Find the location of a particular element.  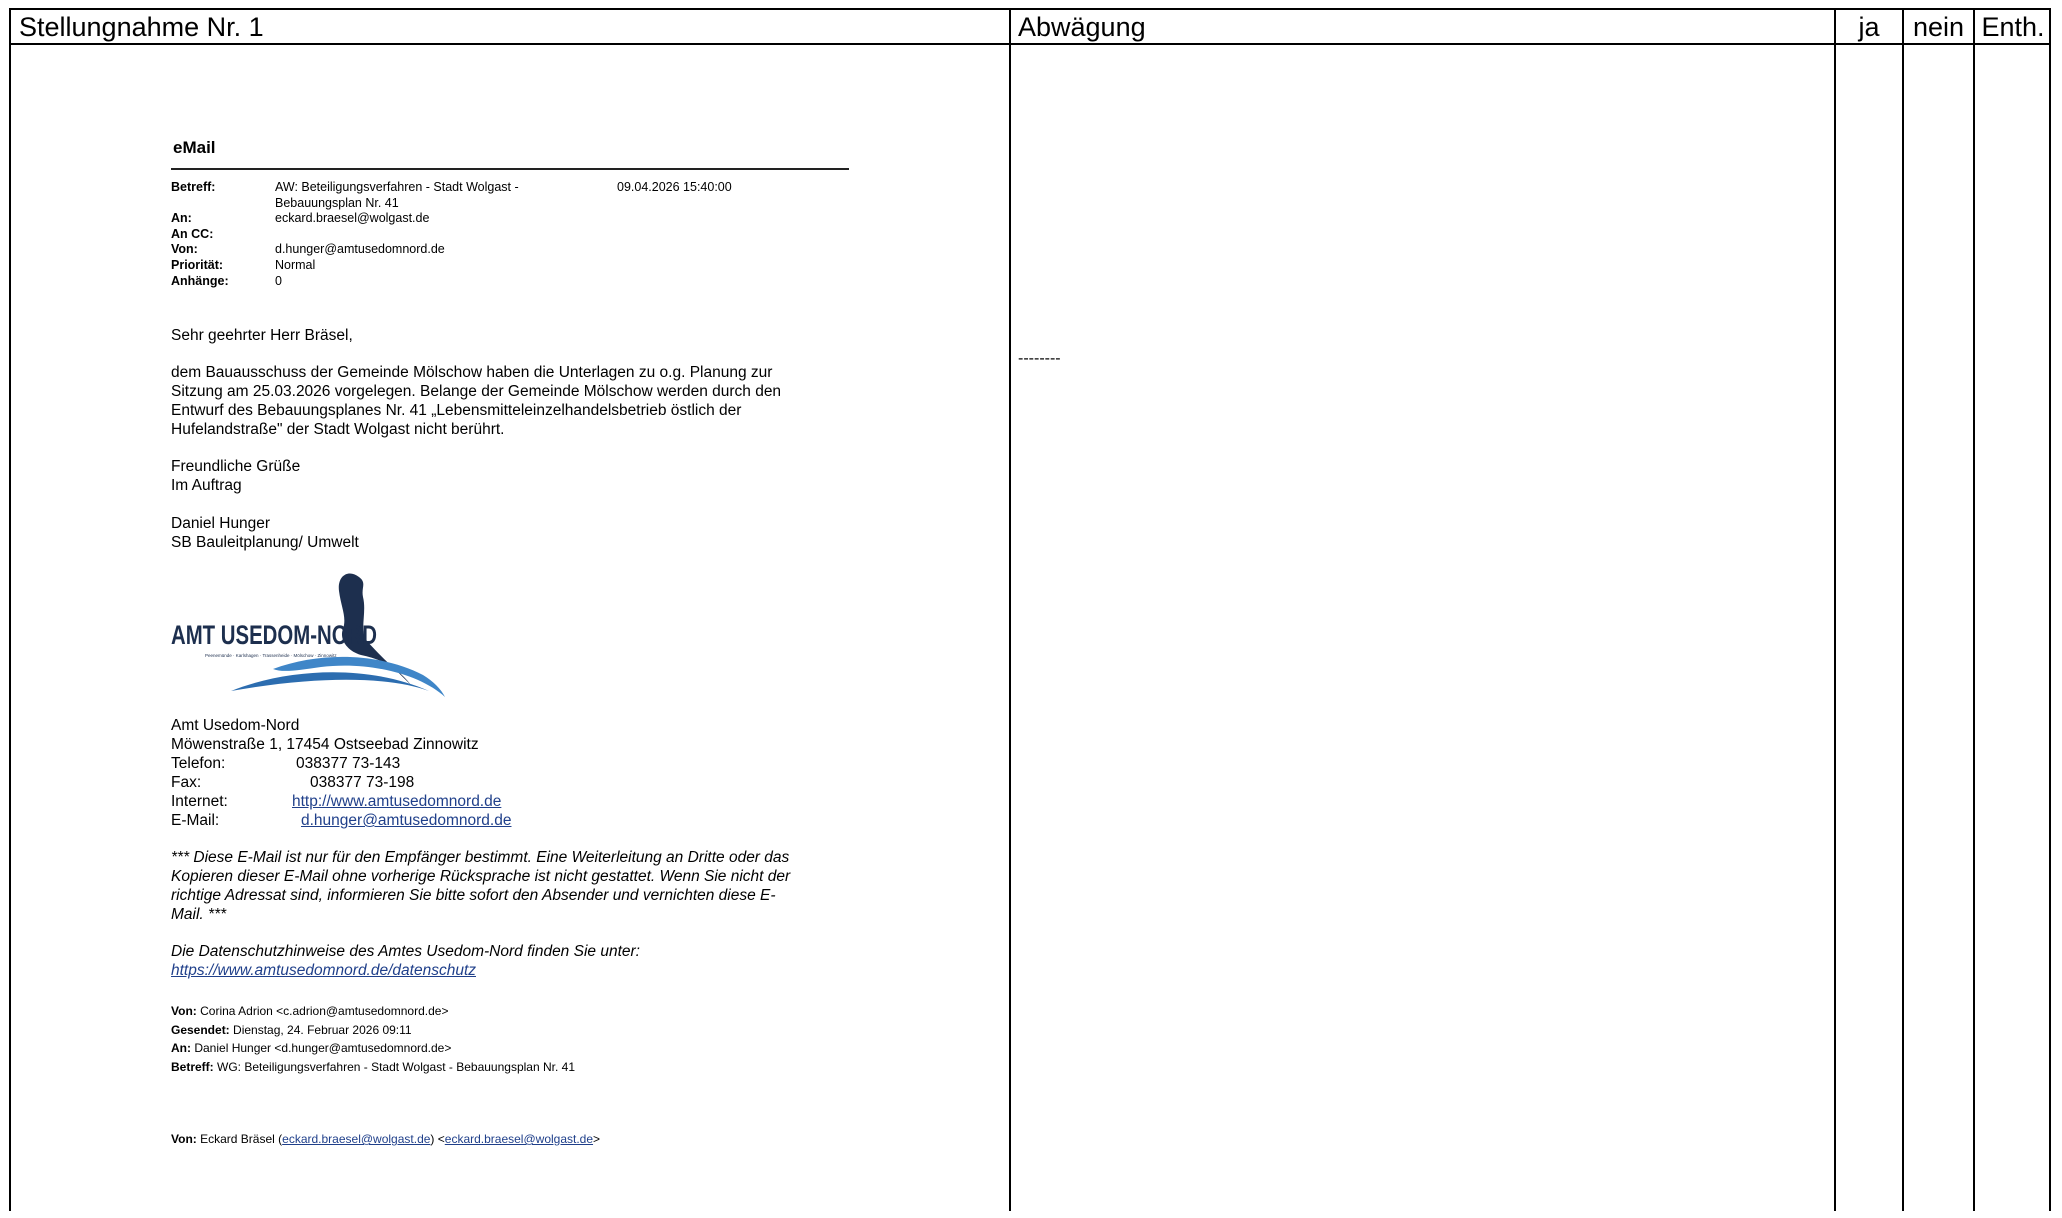

fax-label: Fax: is located at coordinates (186, 782).